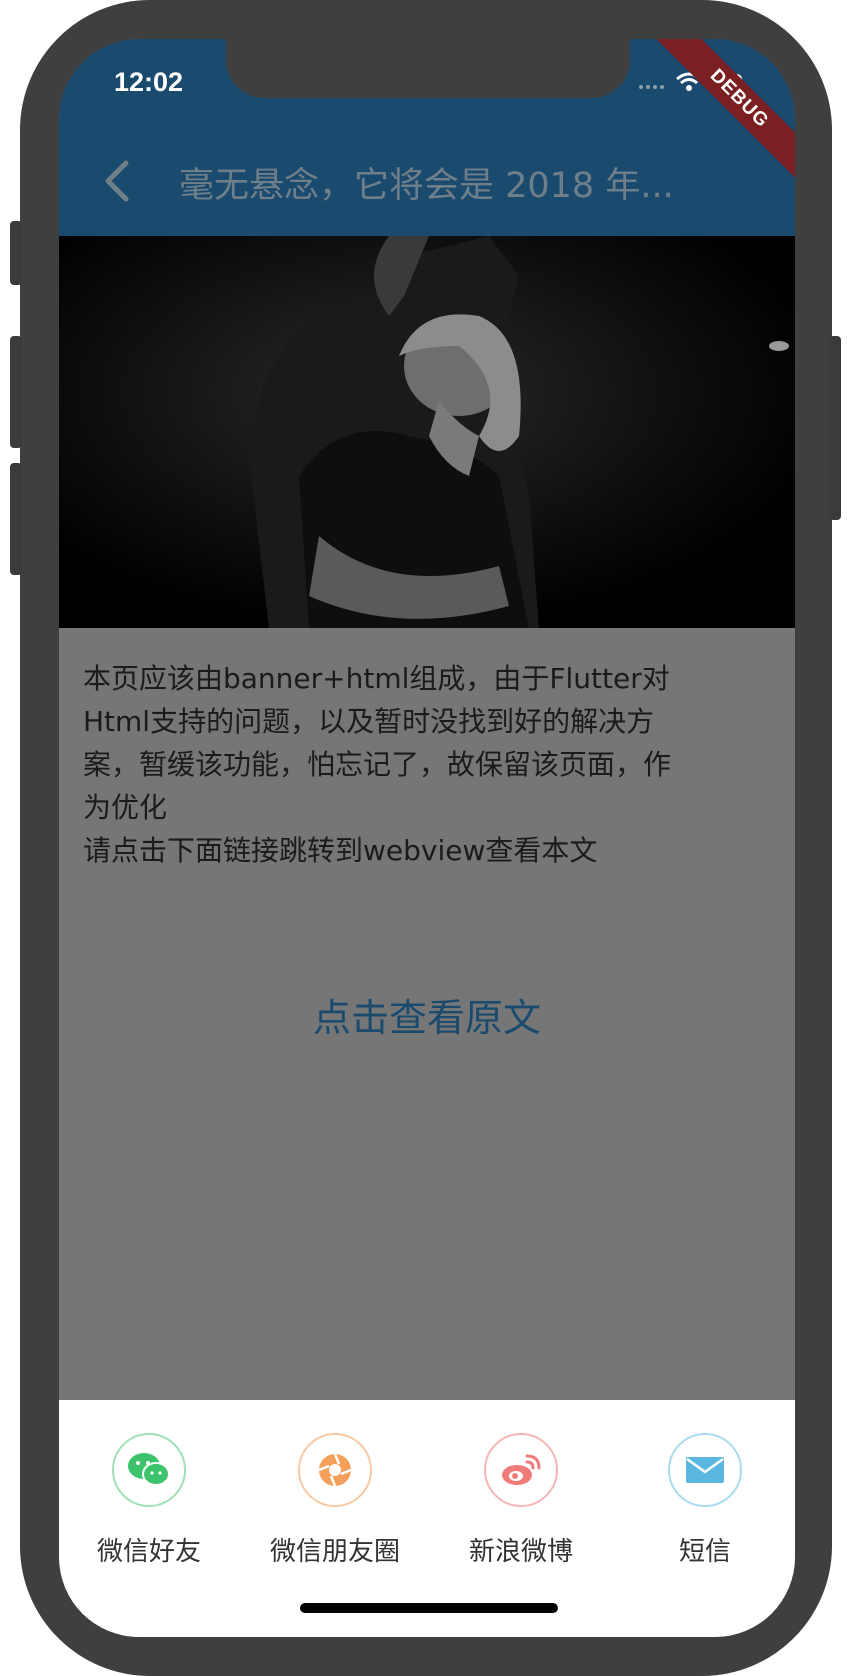  What do you see at coordinates (377, 764) in the screenshot?
I see `content-line: 案，暂缓该功能，怕忘记了，故保留该页面，作` at bounding box center [377, 764].